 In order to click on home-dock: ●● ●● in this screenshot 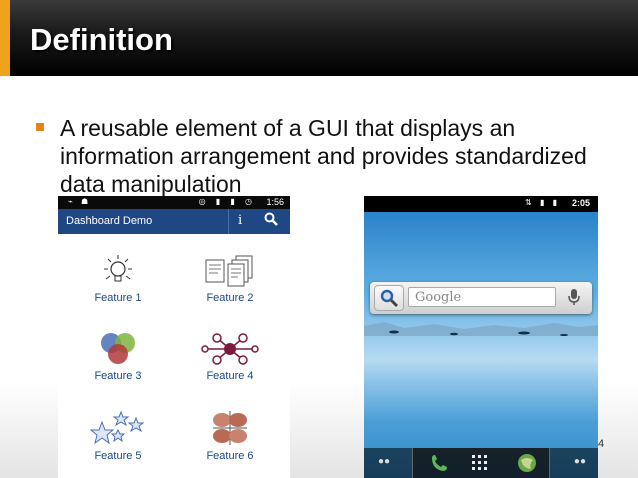, I will do `click(481, 463)`.